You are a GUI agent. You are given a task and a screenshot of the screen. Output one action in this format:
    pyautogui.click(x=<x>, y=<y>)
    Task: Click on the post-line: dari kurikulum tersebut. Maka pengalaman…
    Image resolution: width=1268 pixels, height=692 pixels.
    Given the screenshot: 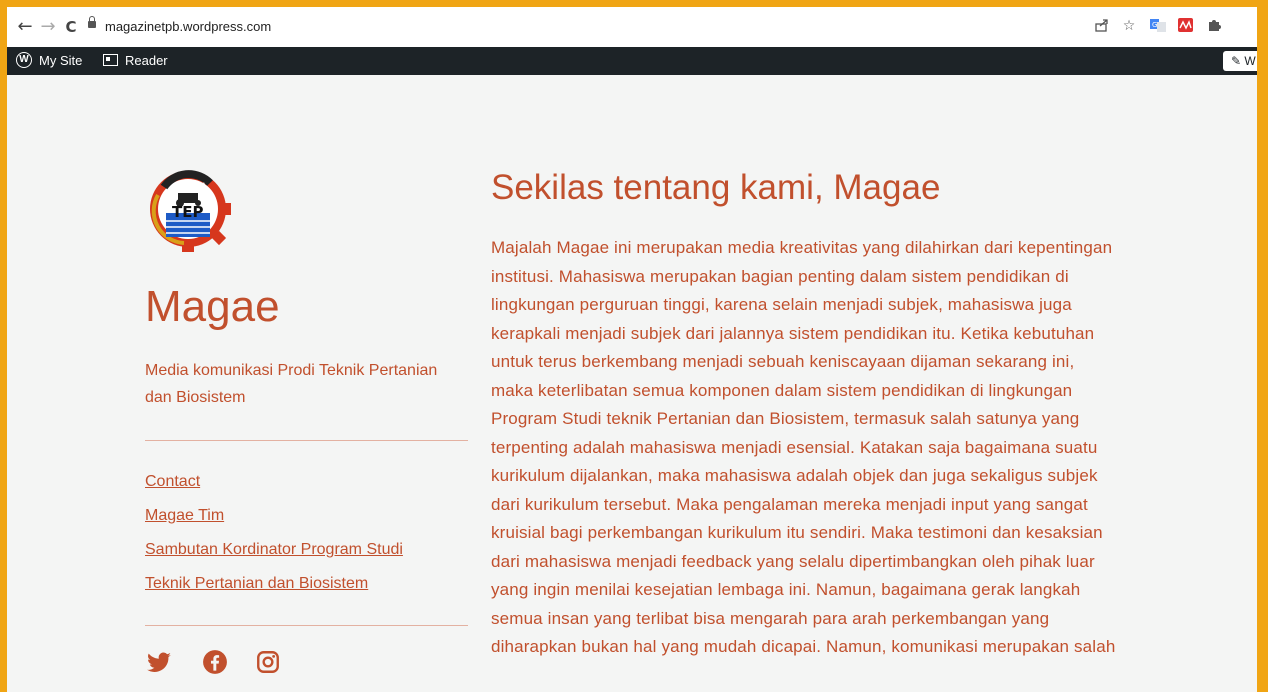 What is the action you would take?
    pyautogui.click(x=789, y=504)
    